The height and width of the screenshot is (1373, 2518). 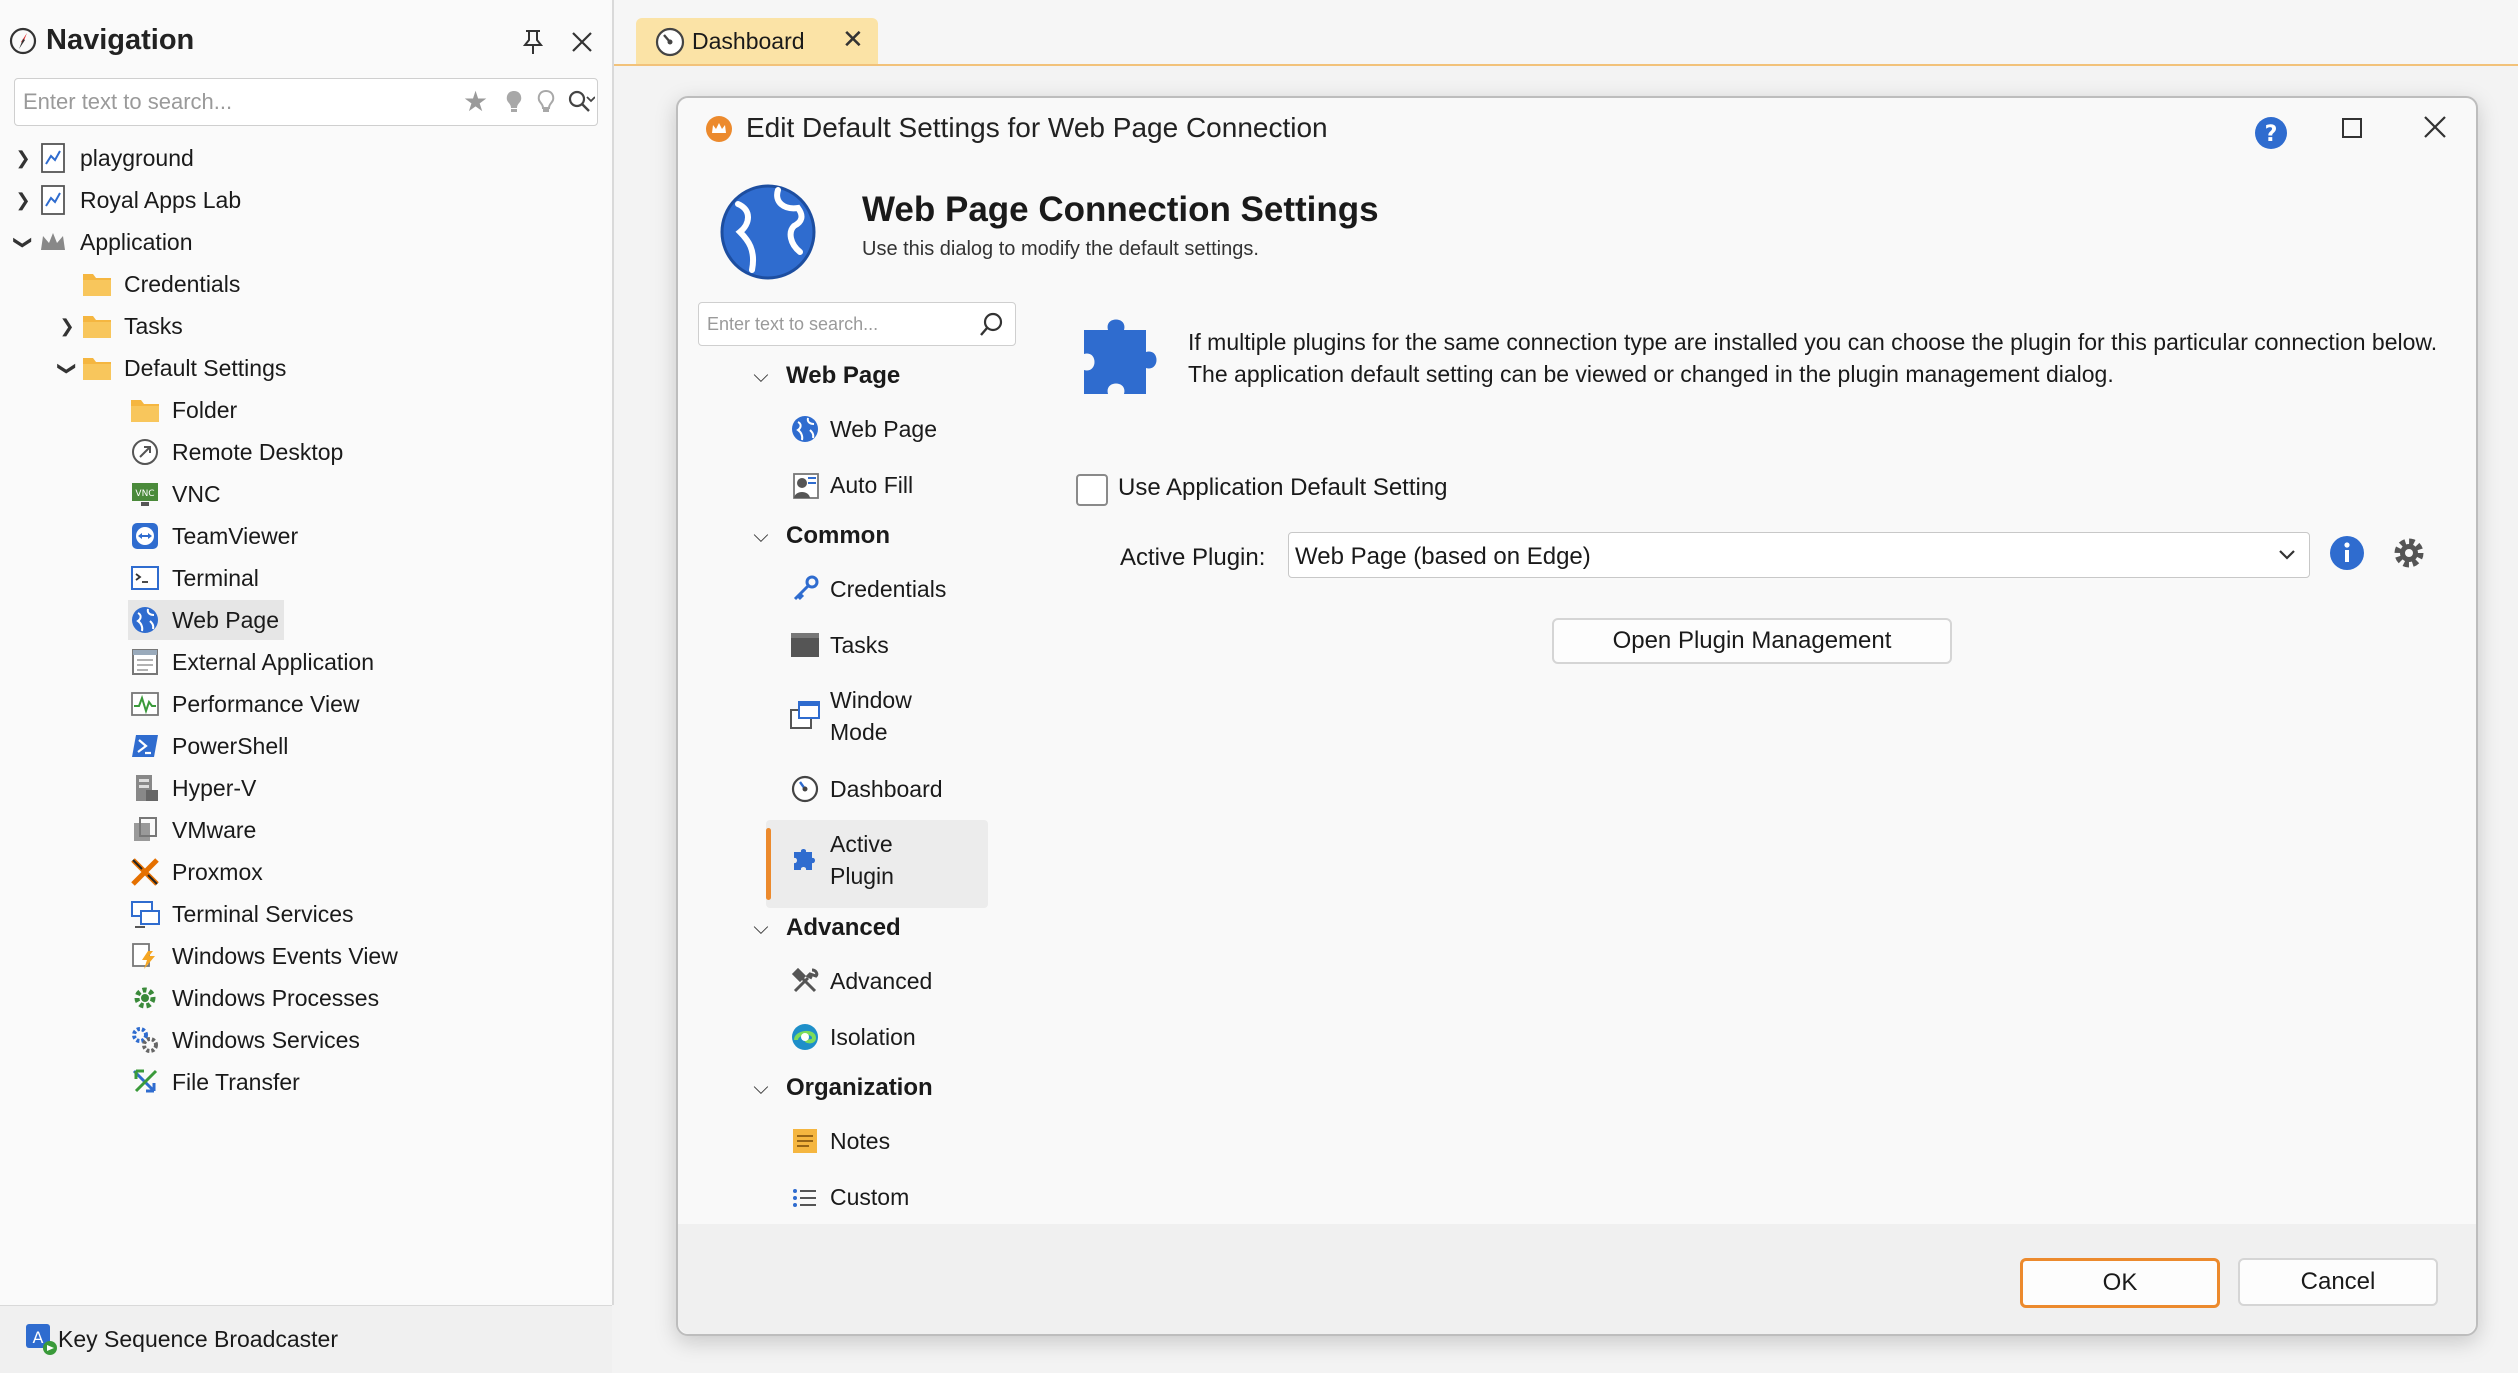 What do you see at coordinates (2409, 553) in the screenshot?
I see `gear-icon` at bounding box center [2409, 553].